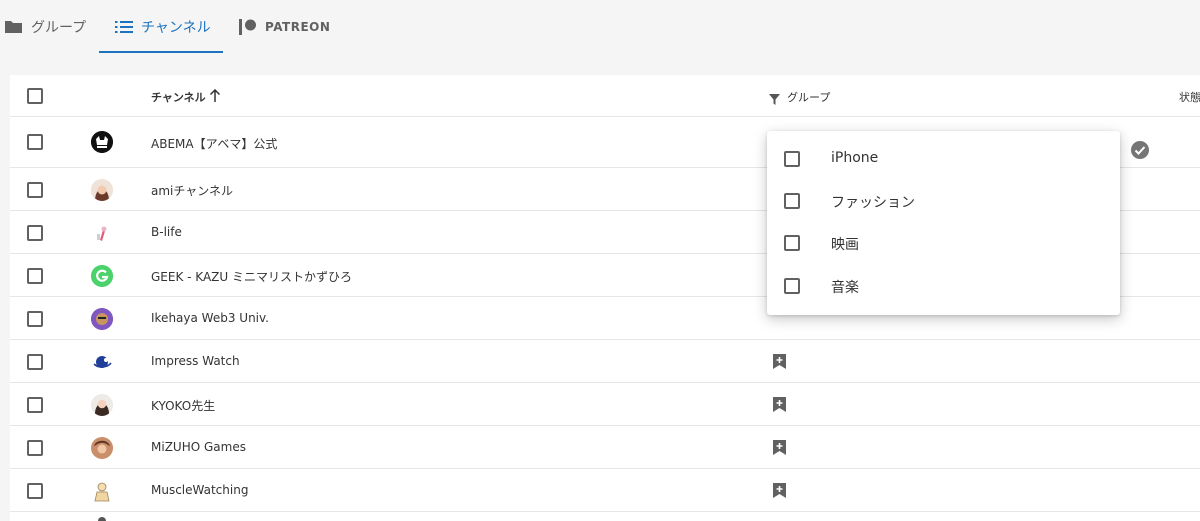 The height and width of the screenshot is (521, 1200). Describe the element at coordinates (600, 26) in the screenshot. I see `tab-bar: グループ チャンネル PATREON` at that location.